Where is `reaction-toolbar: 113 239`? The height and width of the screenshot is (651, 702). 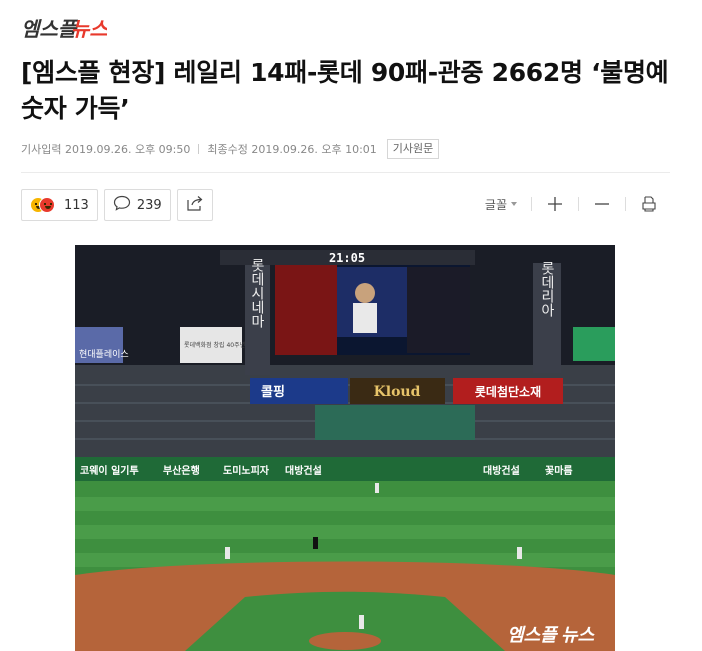 reaction-toolbar: 113 239 is located at coordinates (117, 205).